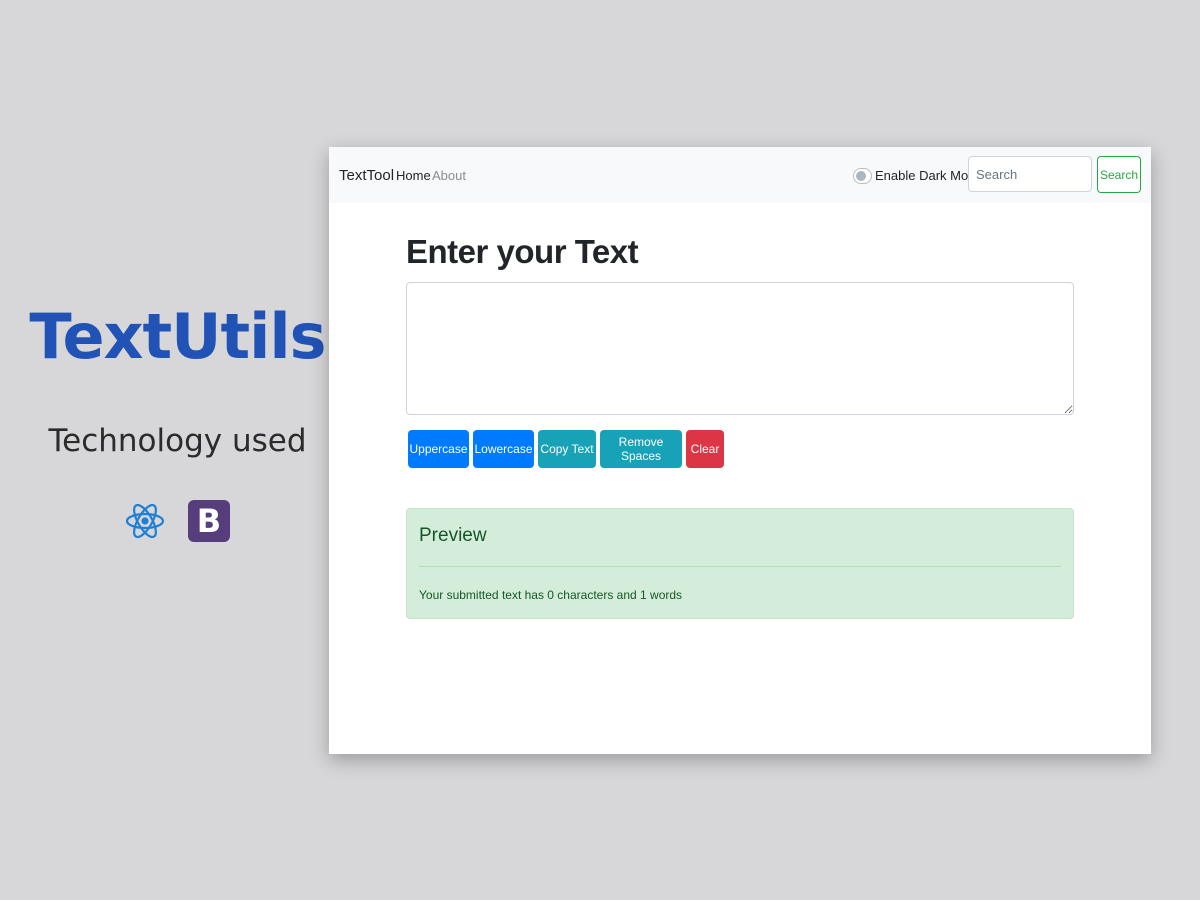 Image resolution: width=1200 pixels, height=900 pixels. What do you see at coordinates (449, 175) in the screenshot?
I see `nav-link-about: About` at bounding box center [449, 175].